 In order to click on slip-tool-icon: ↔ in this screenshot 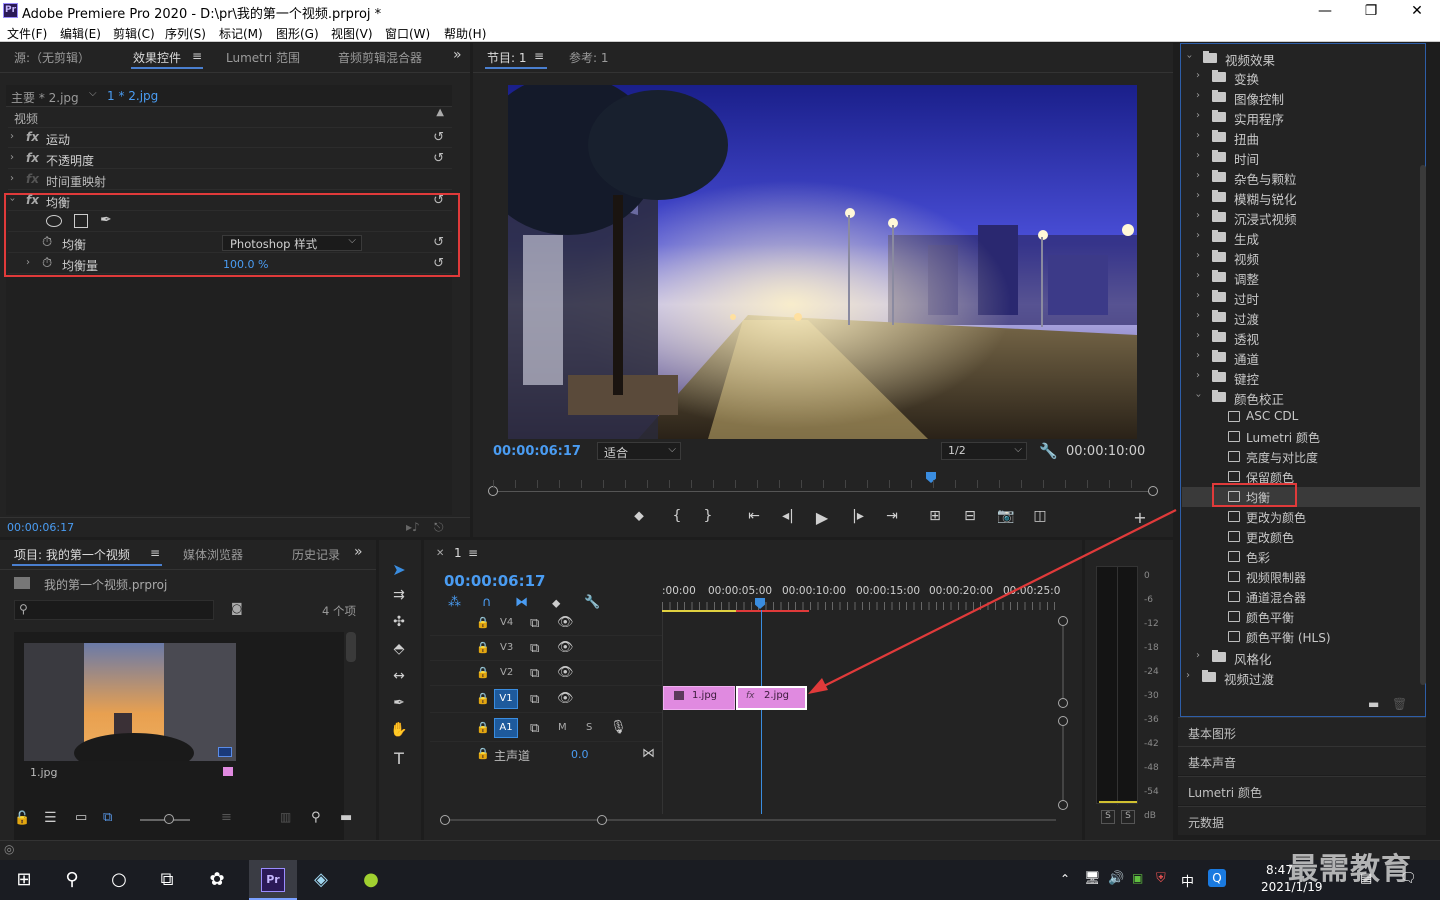, I will do `click(399, 676)`.